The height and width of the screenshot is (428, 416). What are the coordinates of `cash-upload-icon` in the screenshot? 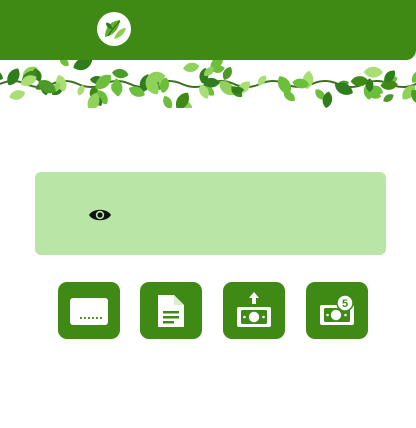 It's located at (254, 309).